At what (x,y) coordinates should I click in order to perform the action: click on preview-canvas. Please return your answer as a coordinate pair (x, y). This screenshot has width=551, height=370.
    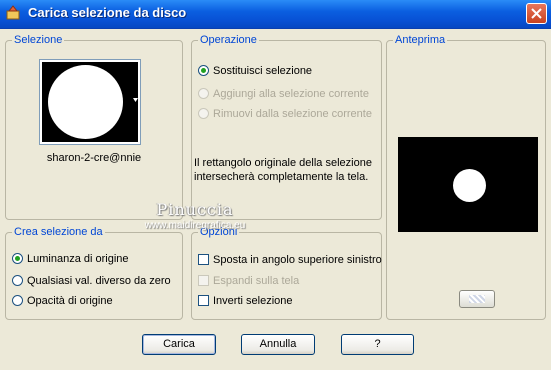
    Looking at the image, I should click on (468, 184).